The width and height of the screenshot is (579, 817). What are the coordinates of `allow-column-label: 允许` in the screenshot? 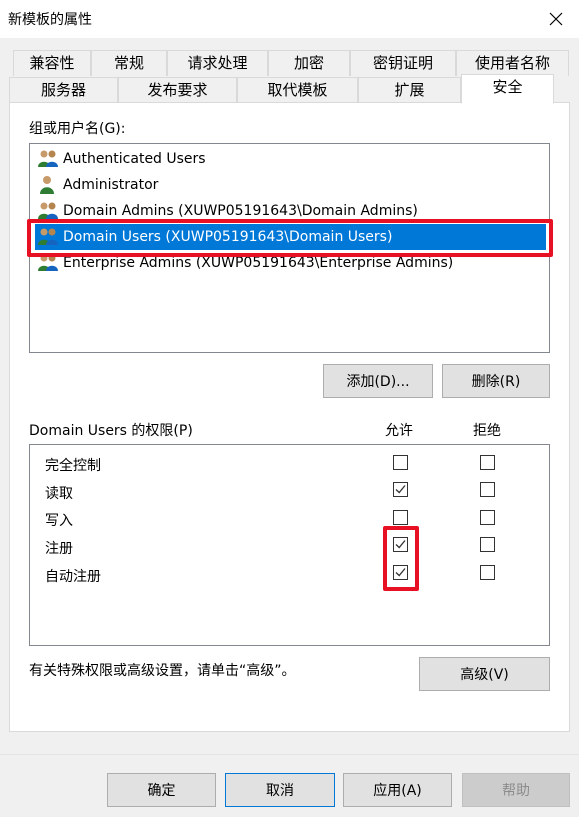 It's located at (399, 431).